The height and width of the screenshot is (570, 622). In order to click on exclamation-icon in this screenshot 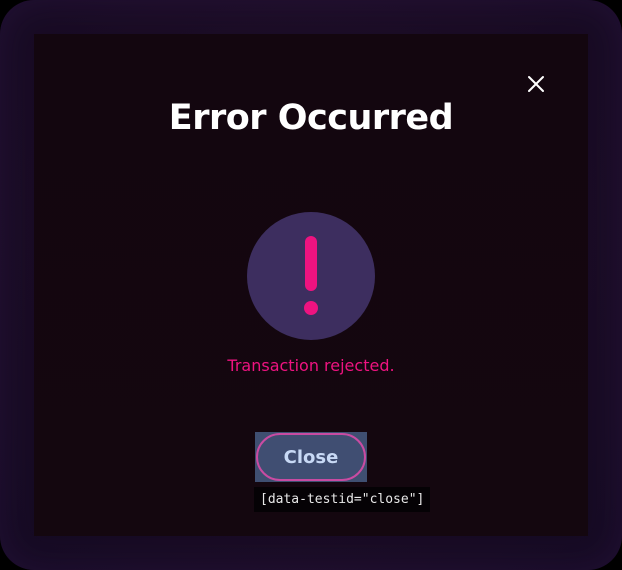, I will do `click(311, 275)`.